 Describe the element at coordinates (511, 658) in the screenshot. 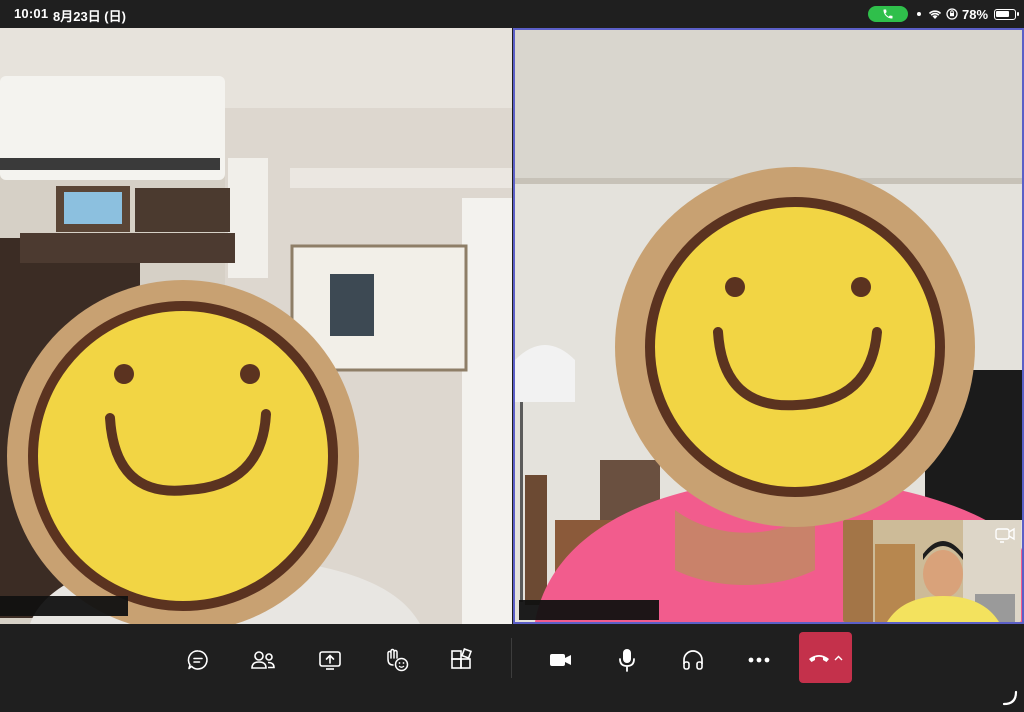

I see `toolbar-divider` at that location.